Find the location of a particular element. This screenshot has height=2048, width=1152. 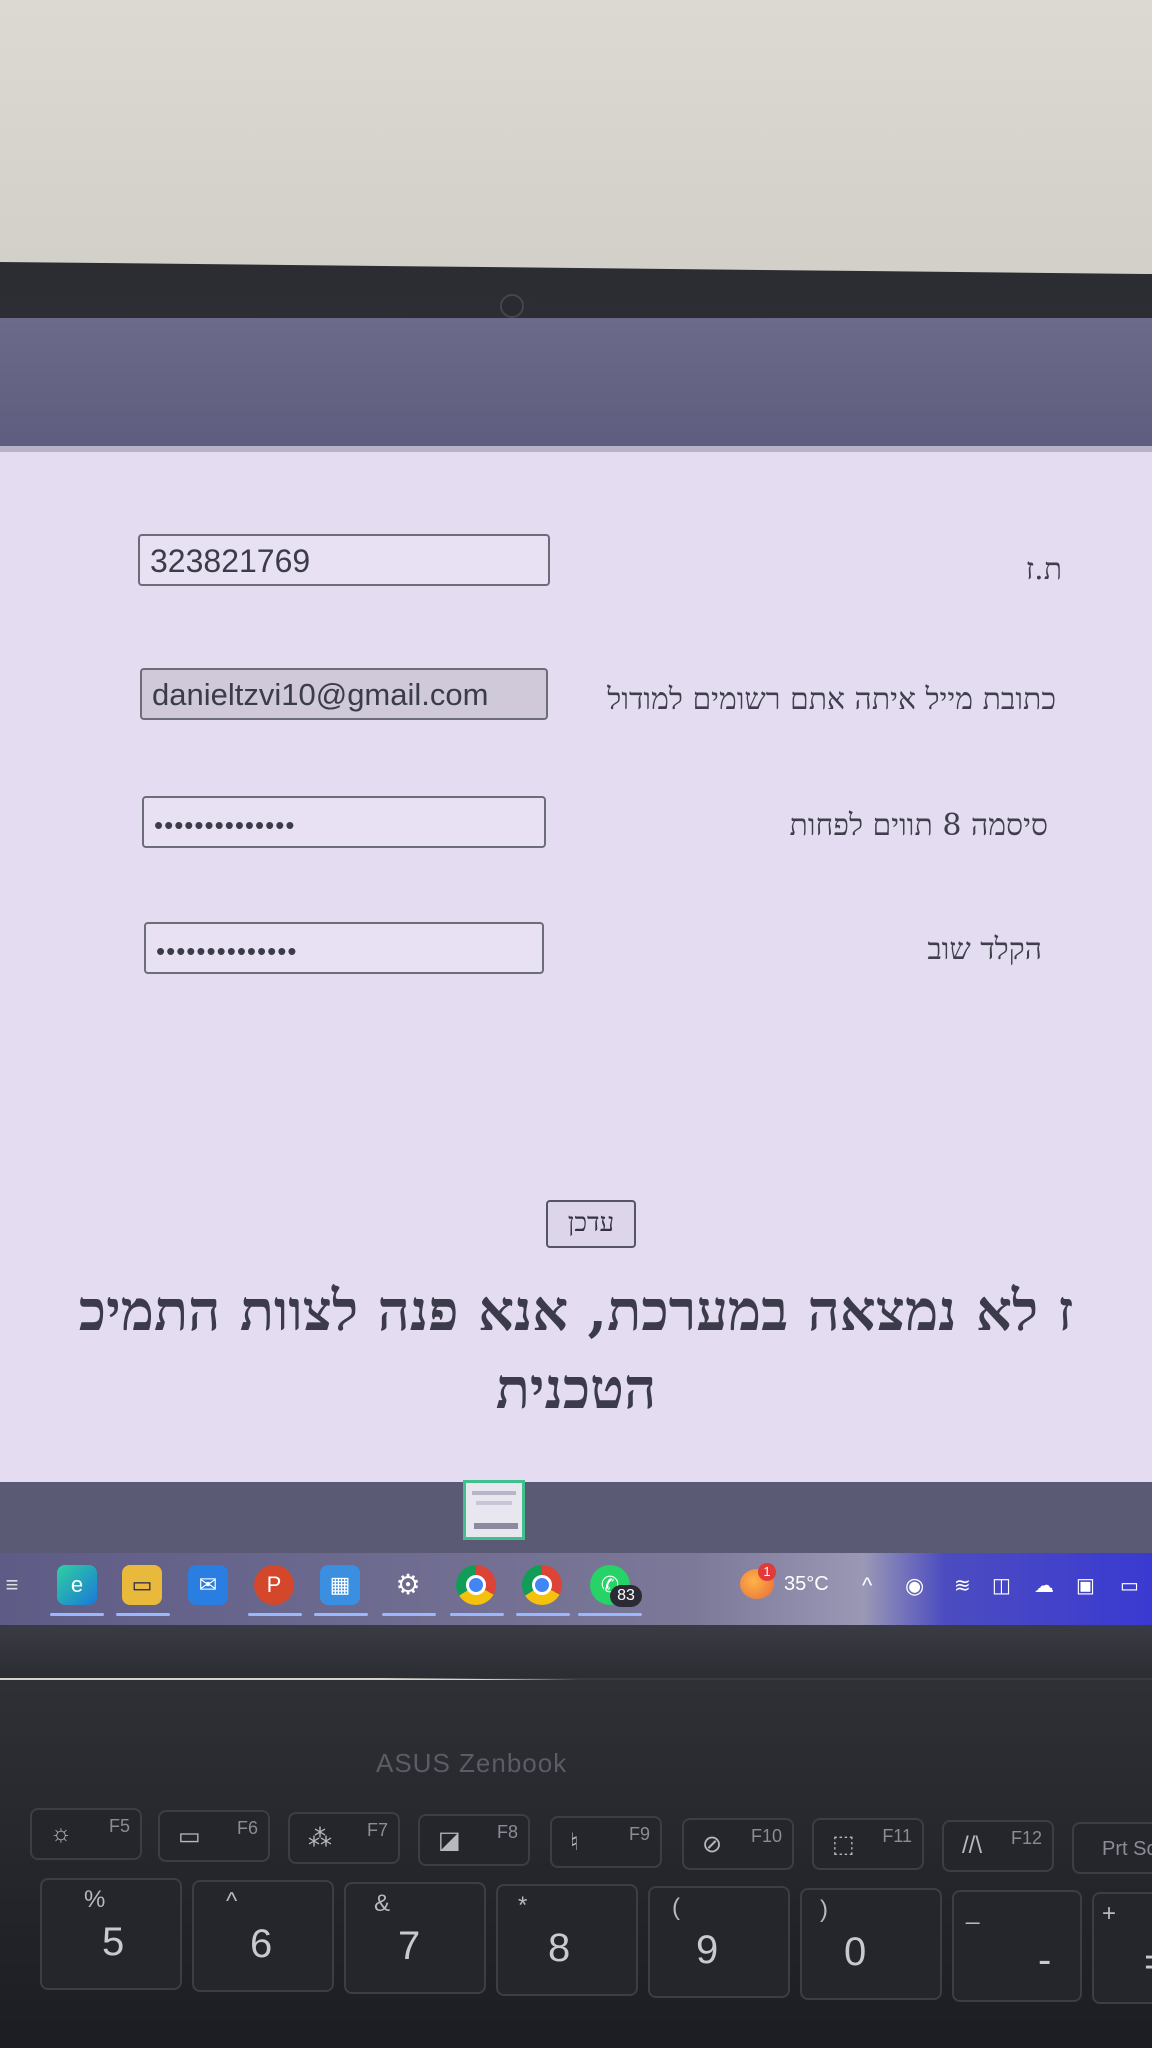

browser-top-area is located at coordinates (576, 383).